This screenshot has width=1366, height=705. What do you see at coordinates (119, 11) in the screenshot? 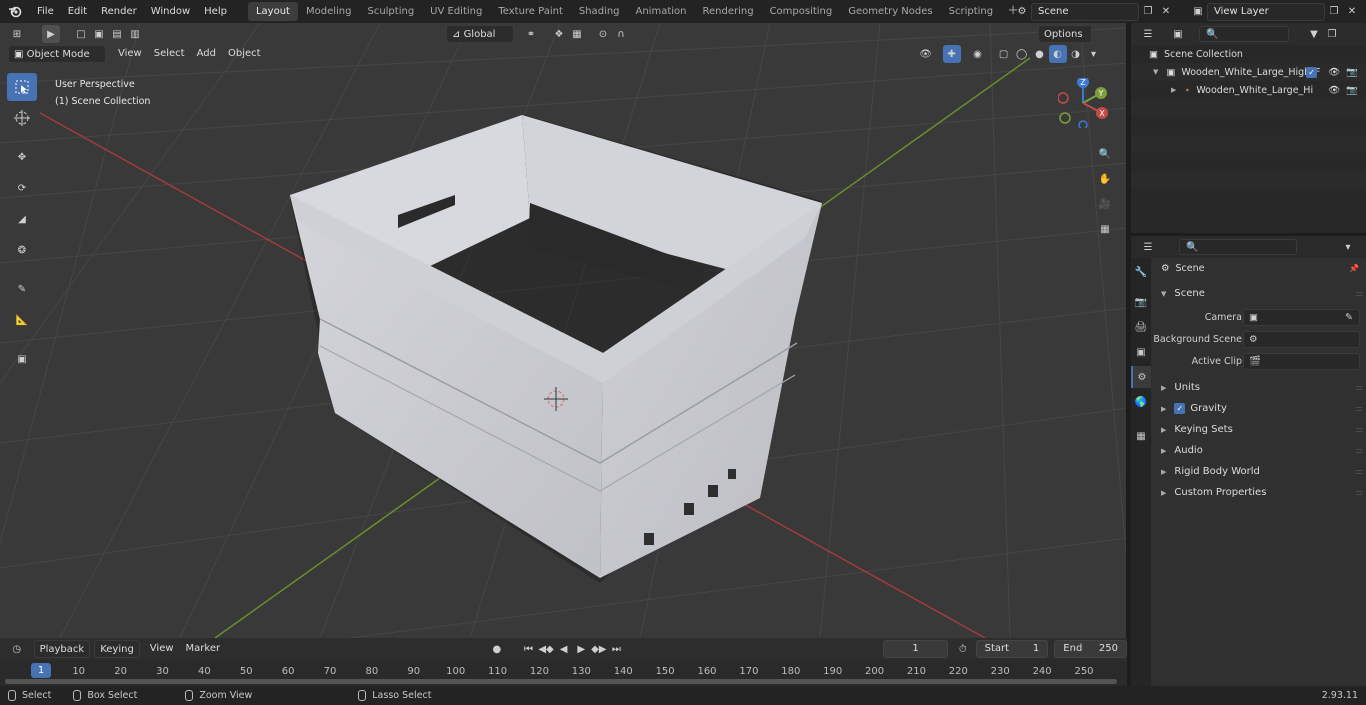
I see `menu-render: Render` at bounding box center [119, 11].